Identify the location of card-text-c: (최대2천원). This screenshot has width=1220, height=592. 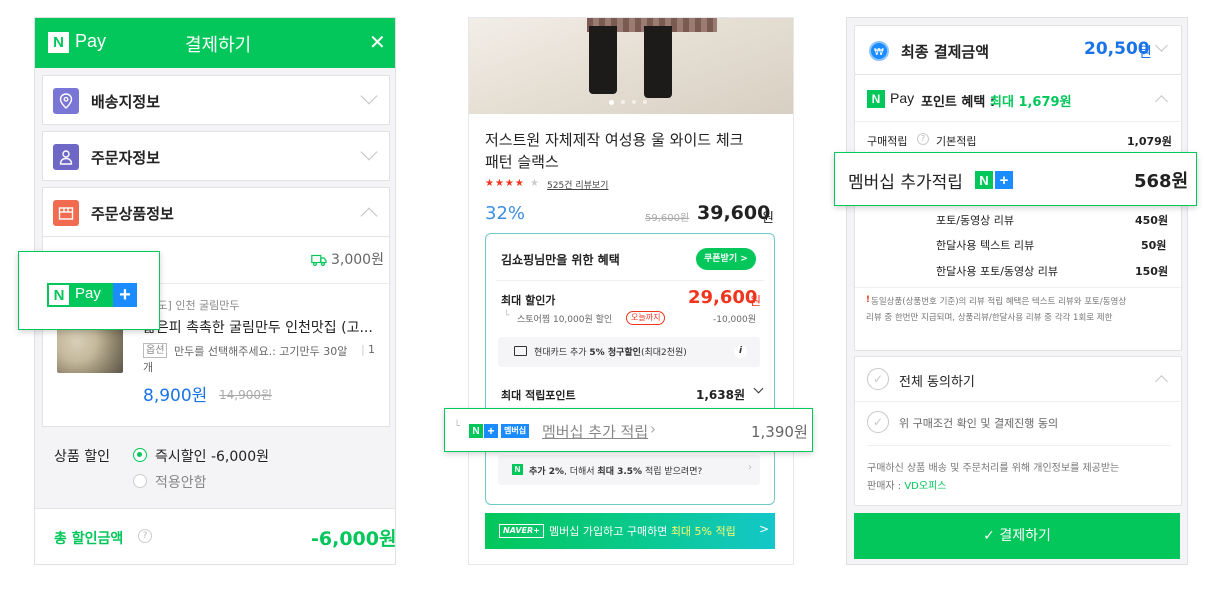
(663, 353).